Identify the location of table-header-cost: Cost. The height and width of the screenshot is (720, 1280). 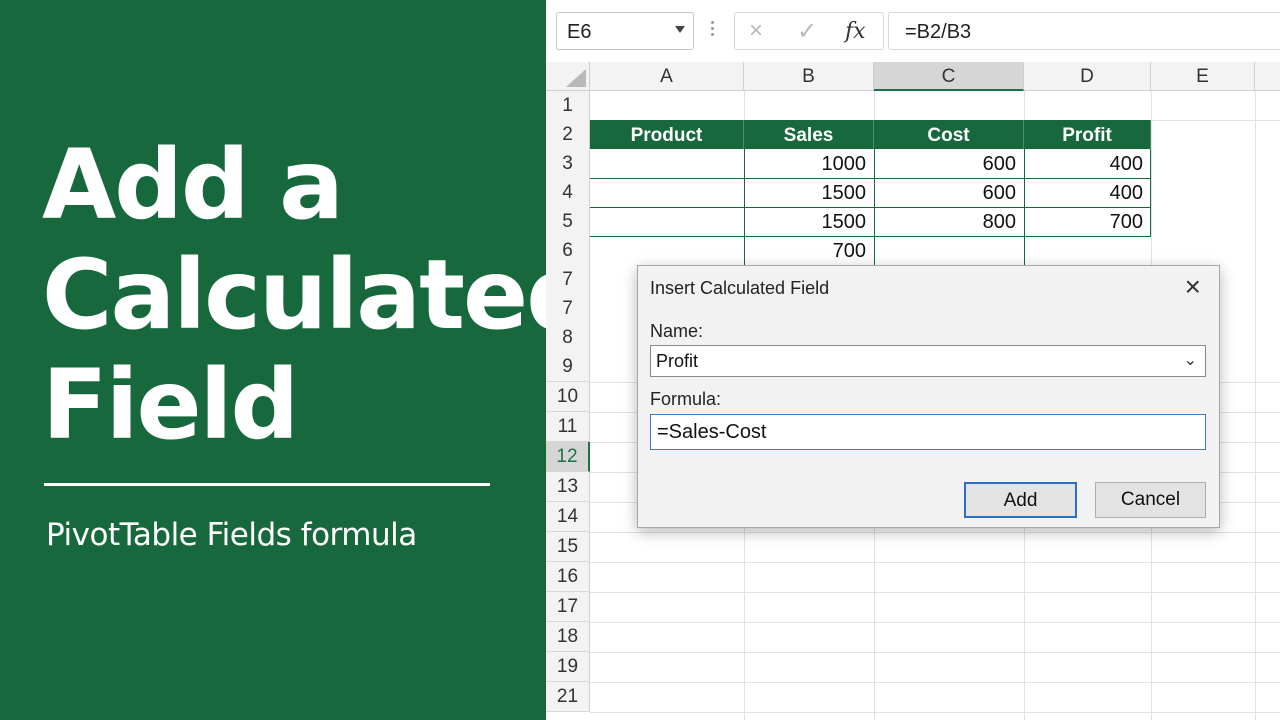
(949, 134).